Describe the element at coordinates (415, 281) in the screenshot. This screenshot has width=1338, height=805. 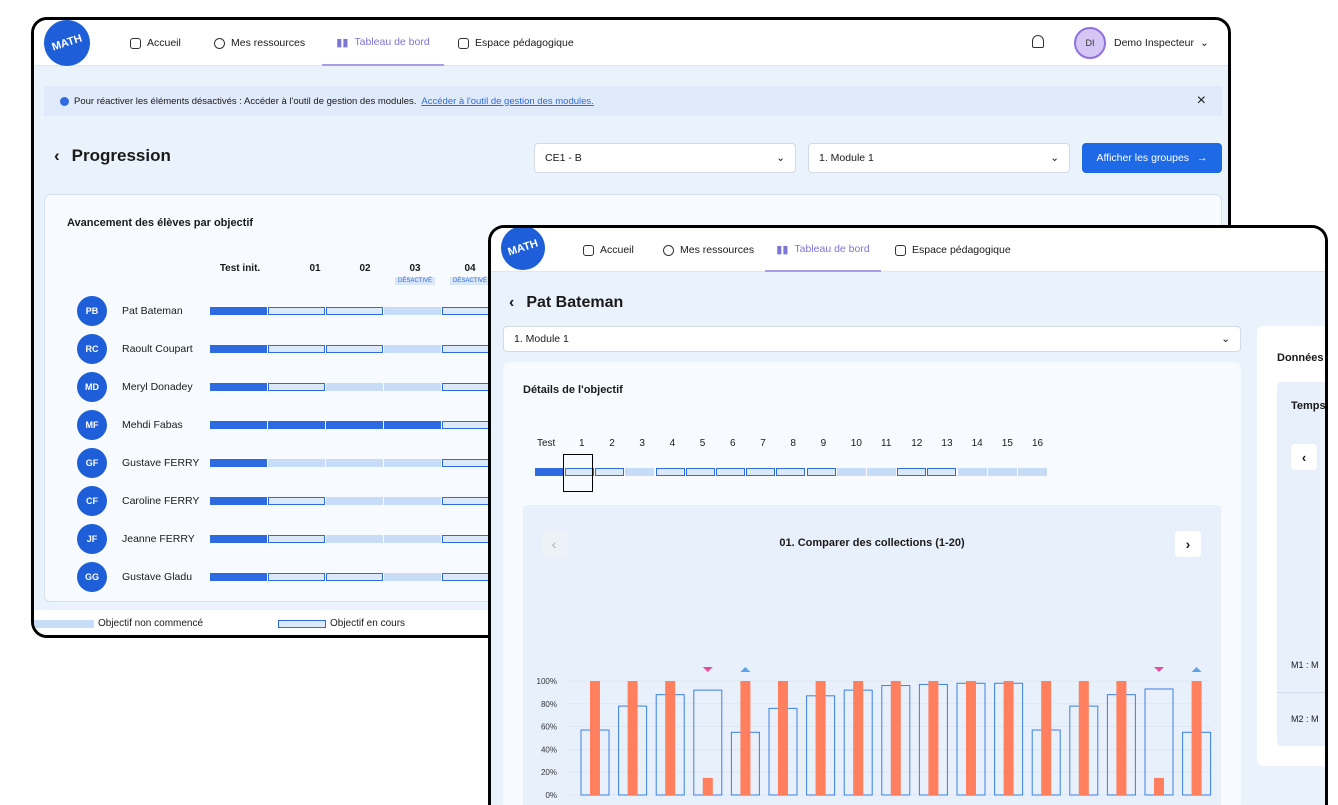
I see `disabled-tag: DÉSACTIVÉ` at that location.